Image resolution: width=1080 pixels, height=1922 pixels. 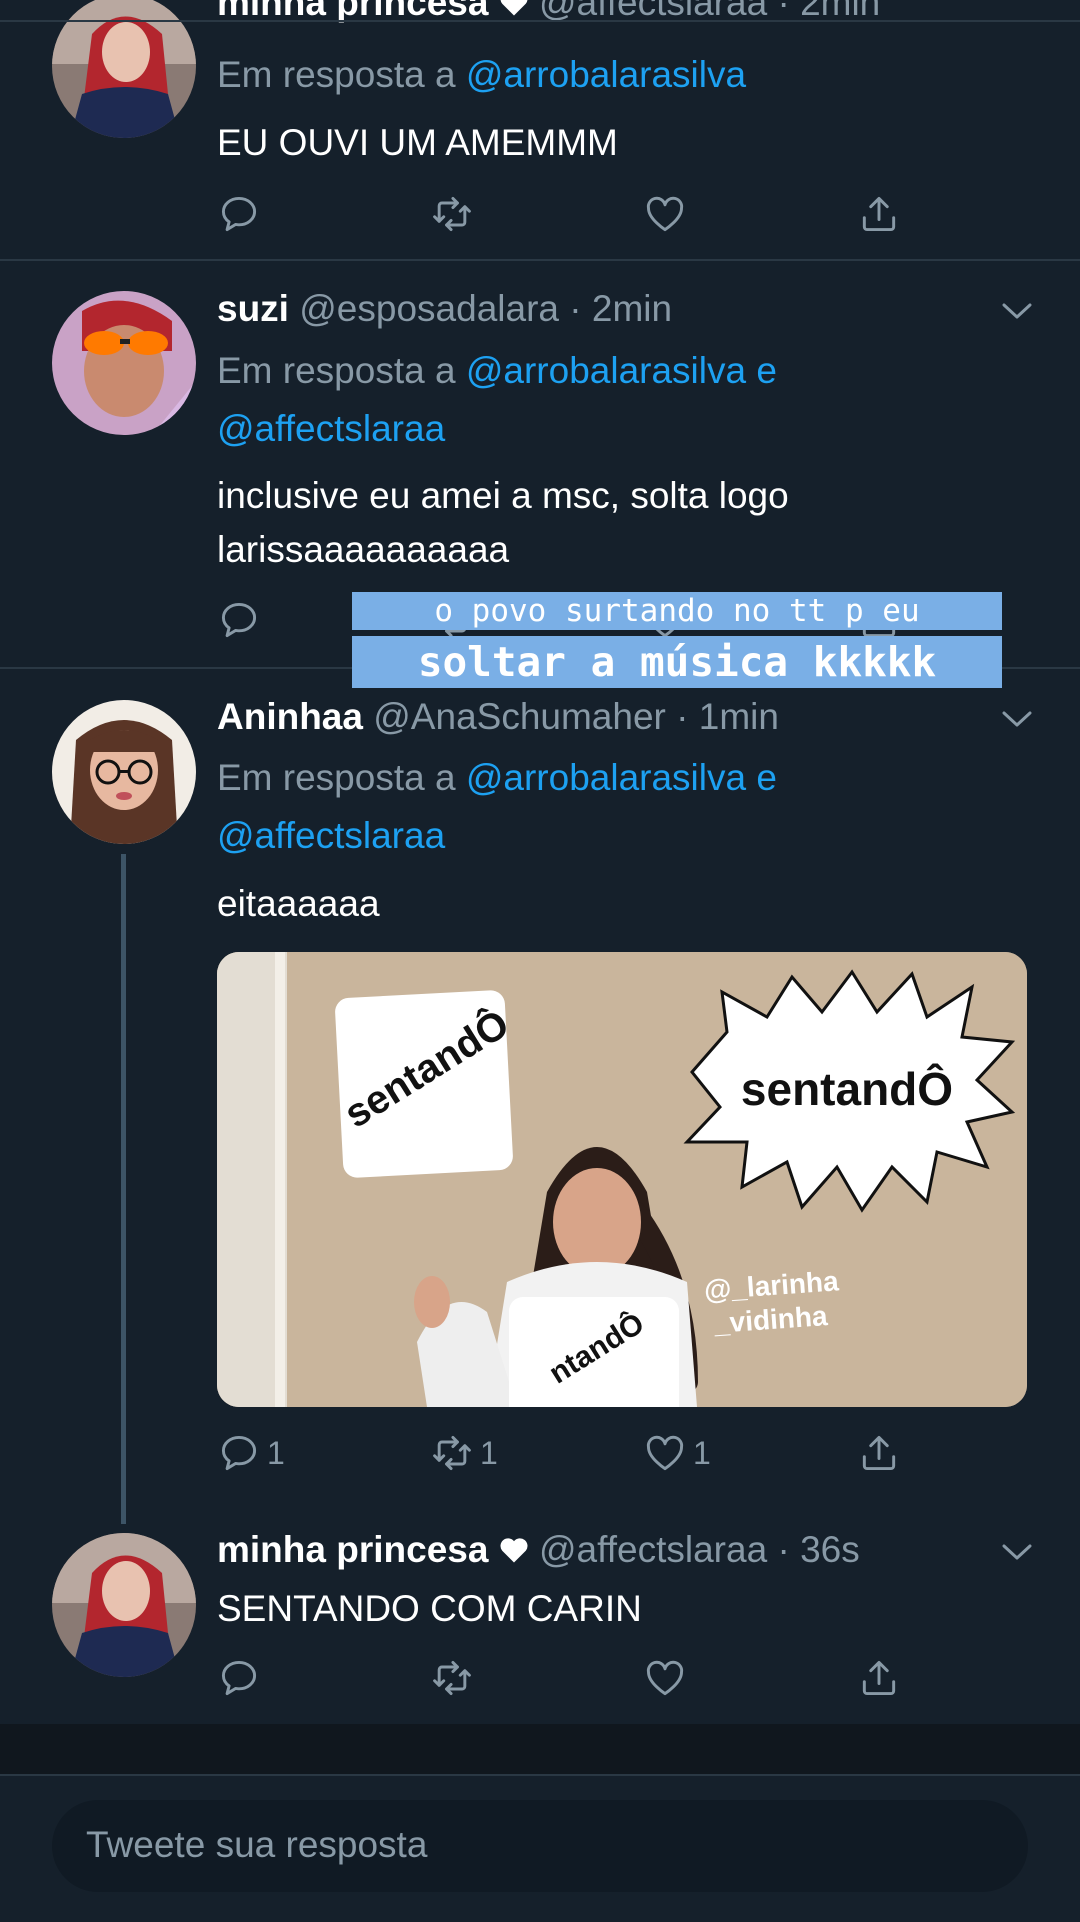 I want to click on tweet-text: eitaaaaaa, so click(x=298, y=903).